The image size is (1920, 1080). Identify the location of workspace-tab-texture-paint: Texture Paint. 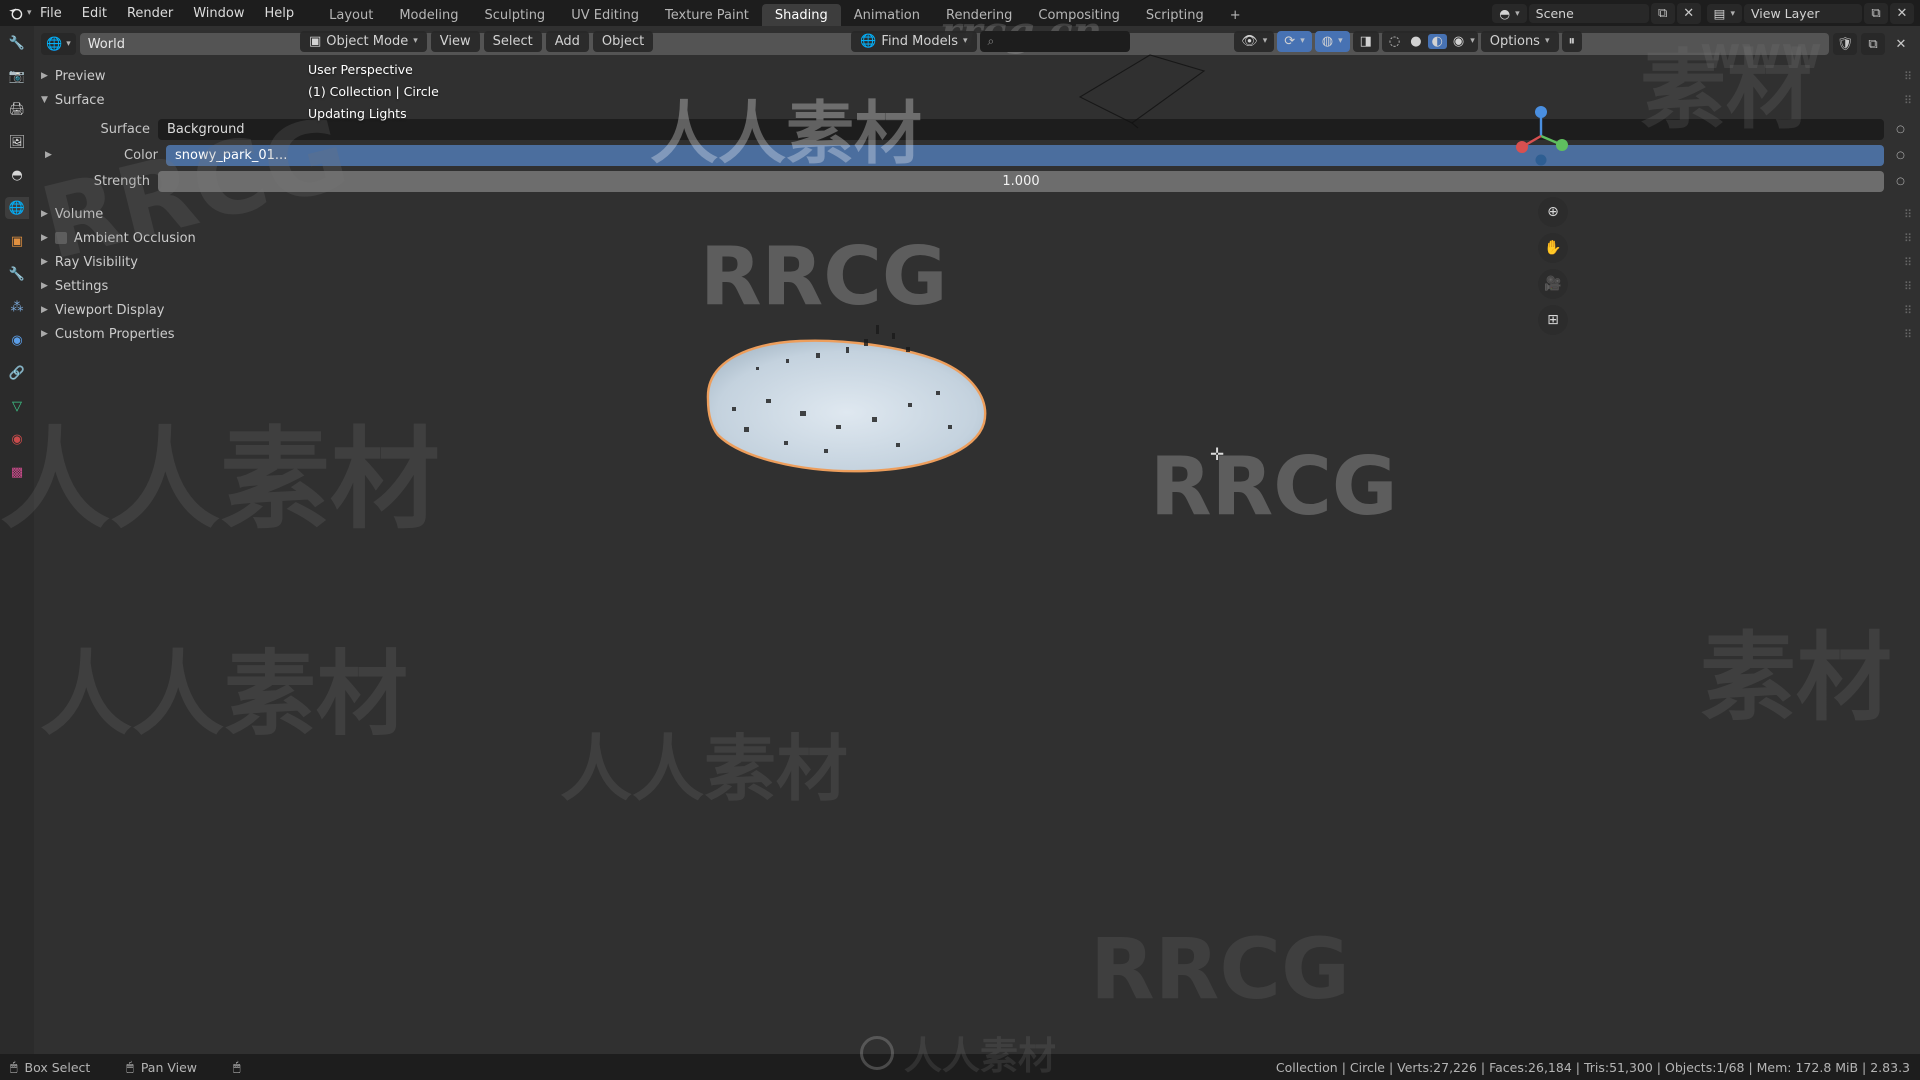
(707, 15).